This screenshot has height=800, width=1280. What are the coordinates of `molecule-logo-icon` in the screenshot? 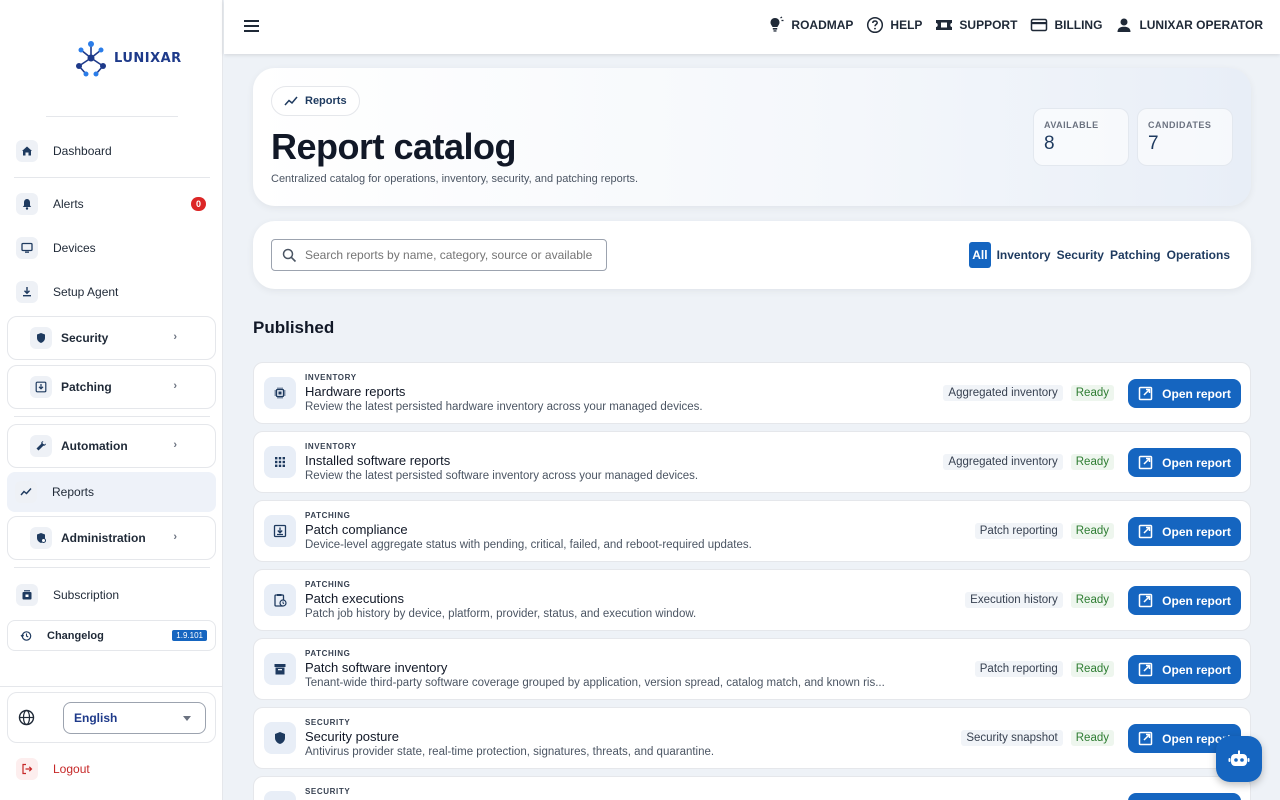 It's located at (91, 59).